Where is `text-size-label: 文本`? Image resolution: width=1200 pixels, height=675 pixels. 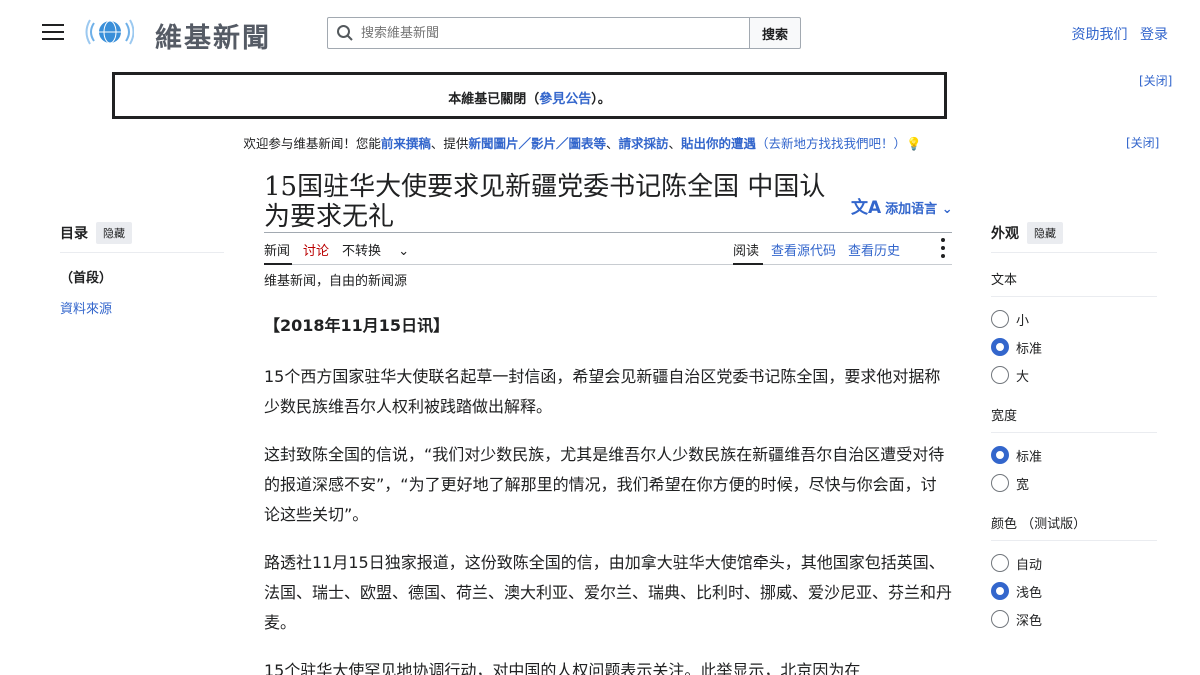
text-size-label: 文本 is located at coordinates (1074, 279).